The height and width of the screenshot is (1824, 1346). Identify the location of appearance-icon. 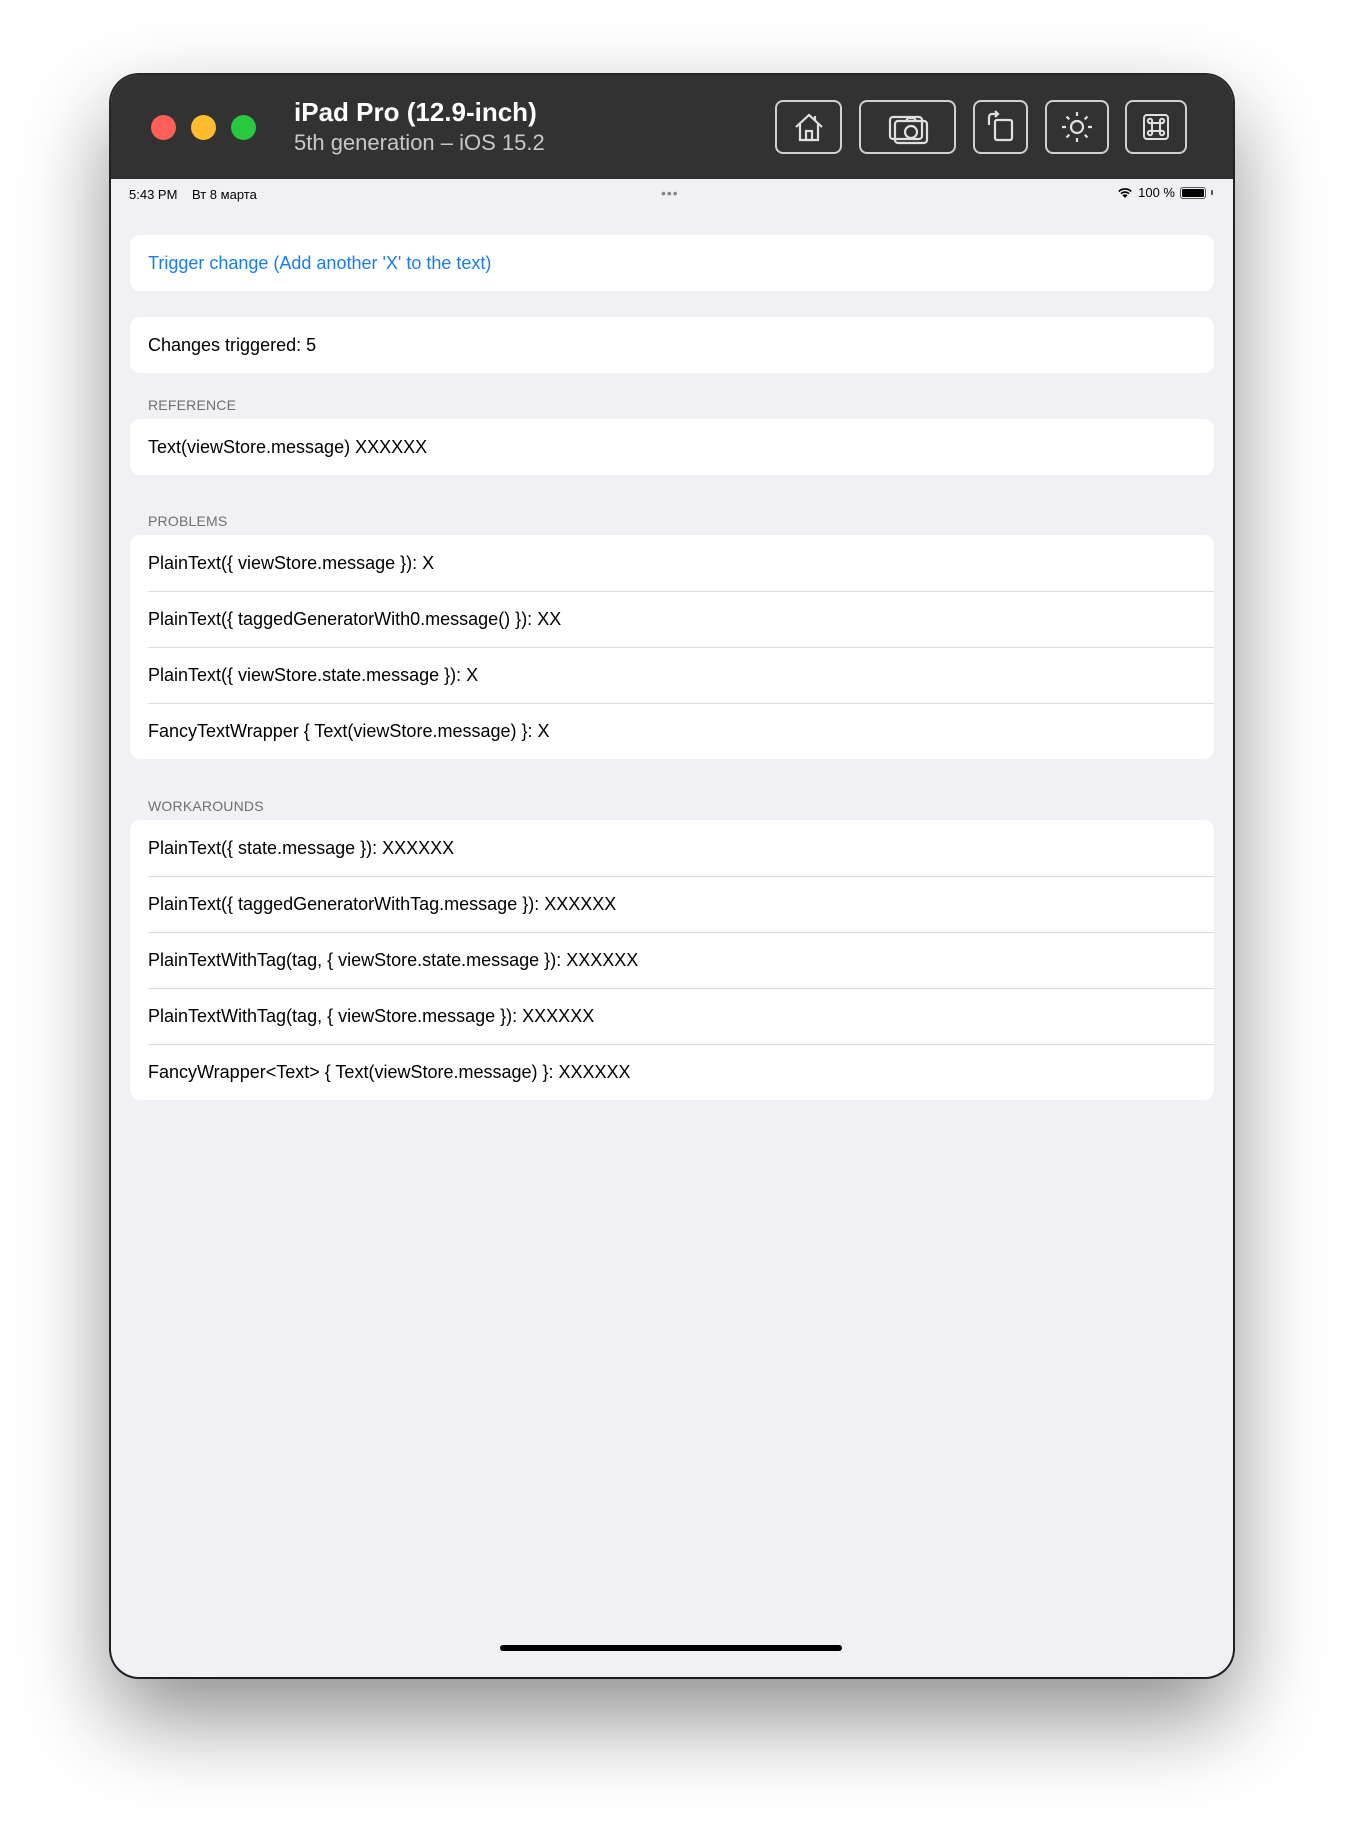
(1077, 127).